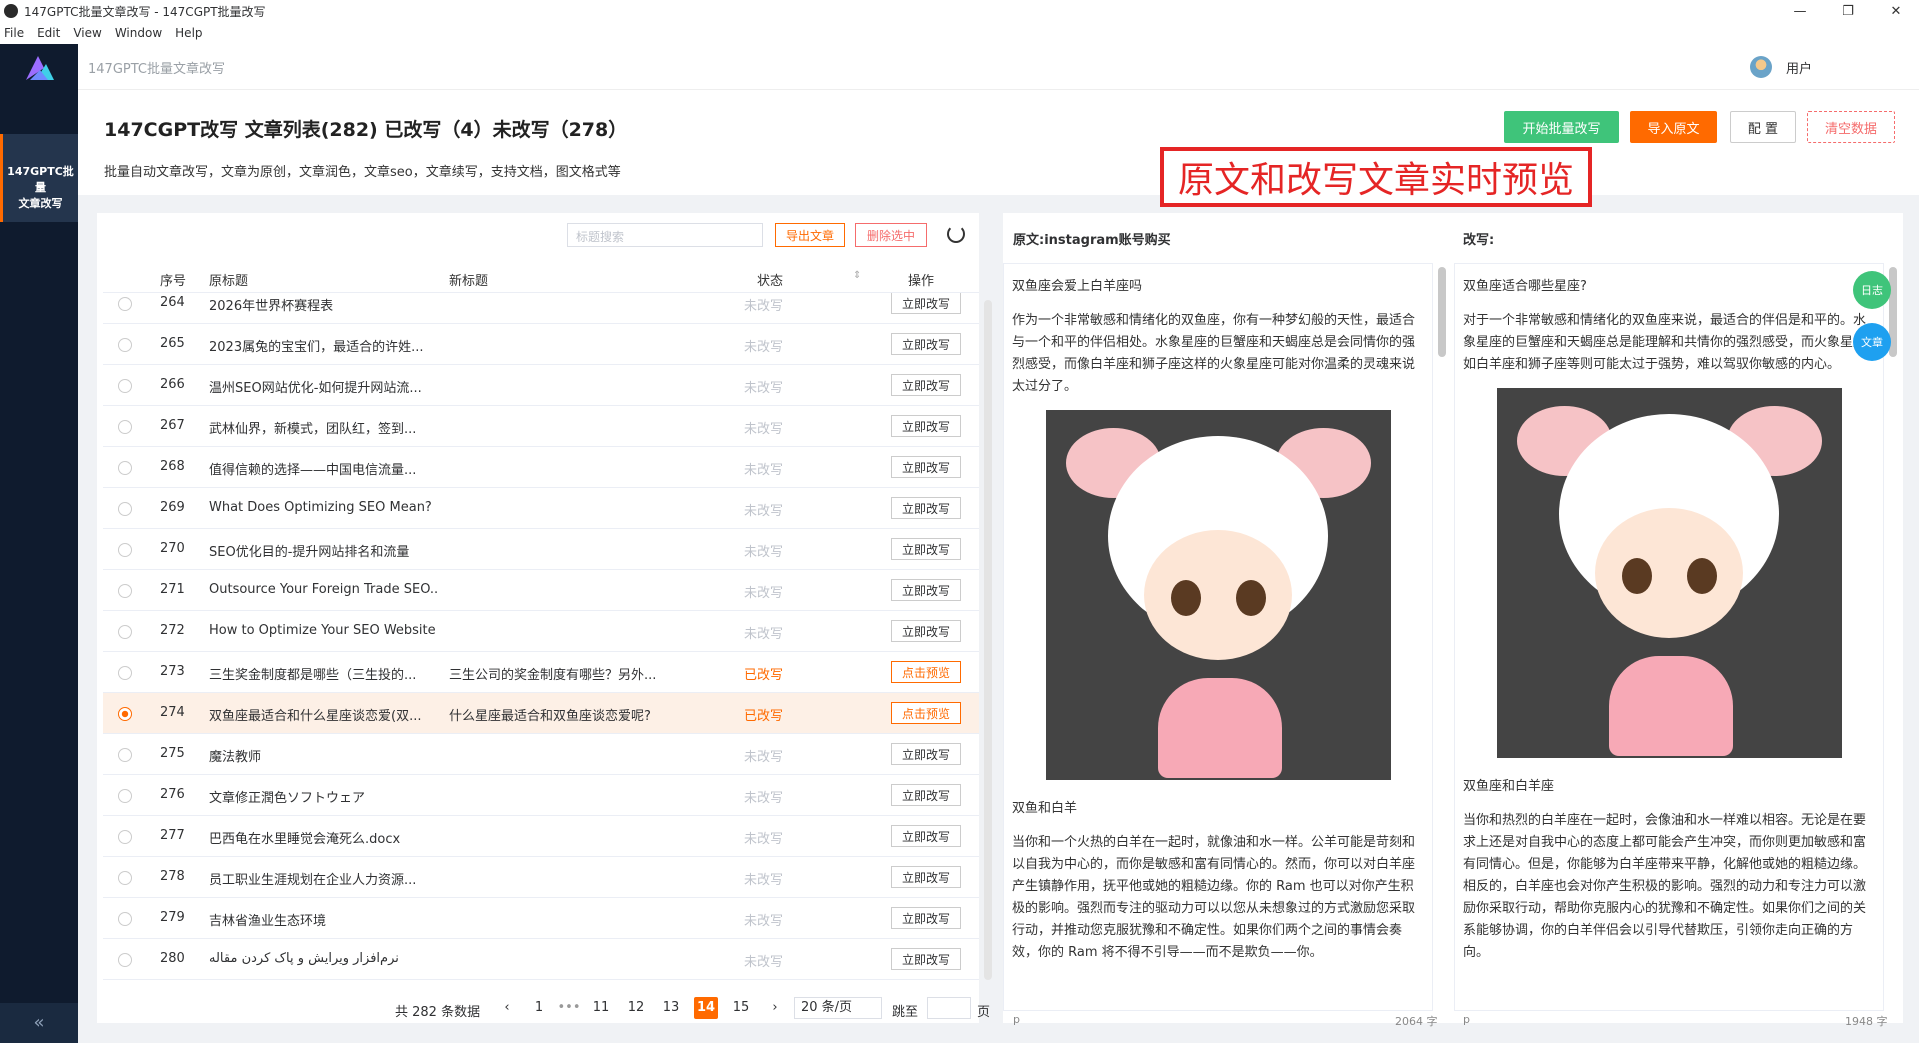  Describe the element at coordinates (541, 508) in the screenshot. I see `table-row: 269 What Does Optimizing SEO Mean? 未改写 立即改写` at that location.